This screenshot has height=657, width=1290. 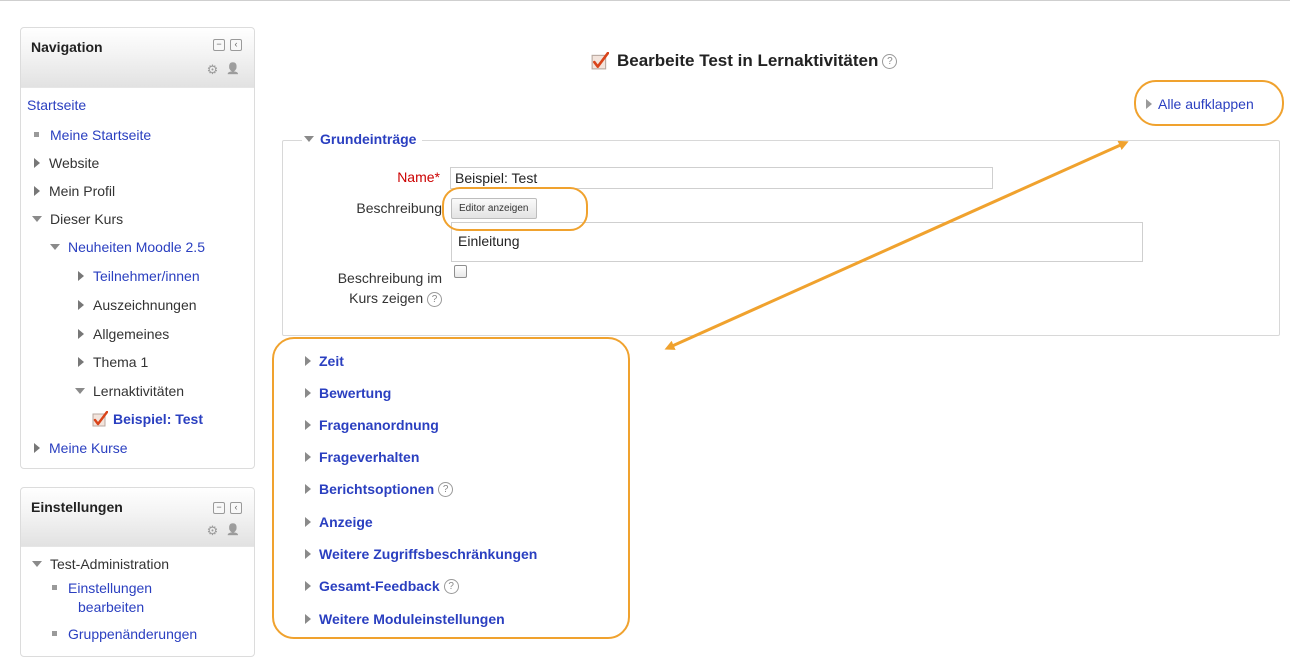 What do you see at coordinates (405, 619) in the screenshot?
I see `section-moduleinstellungen: Weitere Moduleinstellungen` at bounding box center [405, 619].